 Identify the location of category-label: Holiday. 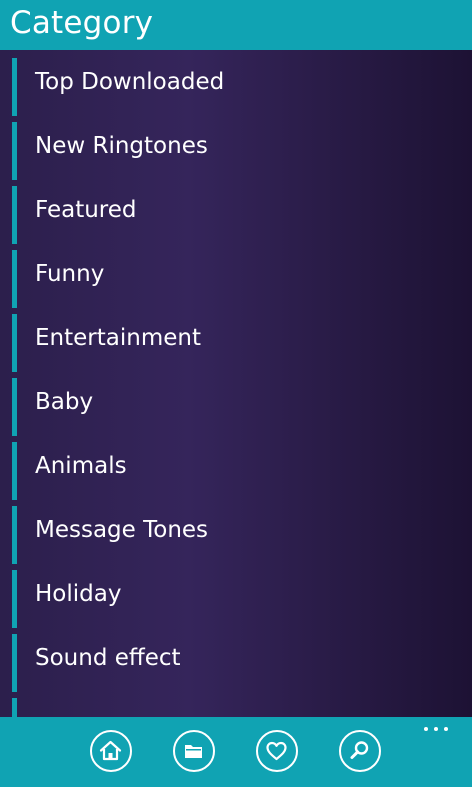
(78, 594).